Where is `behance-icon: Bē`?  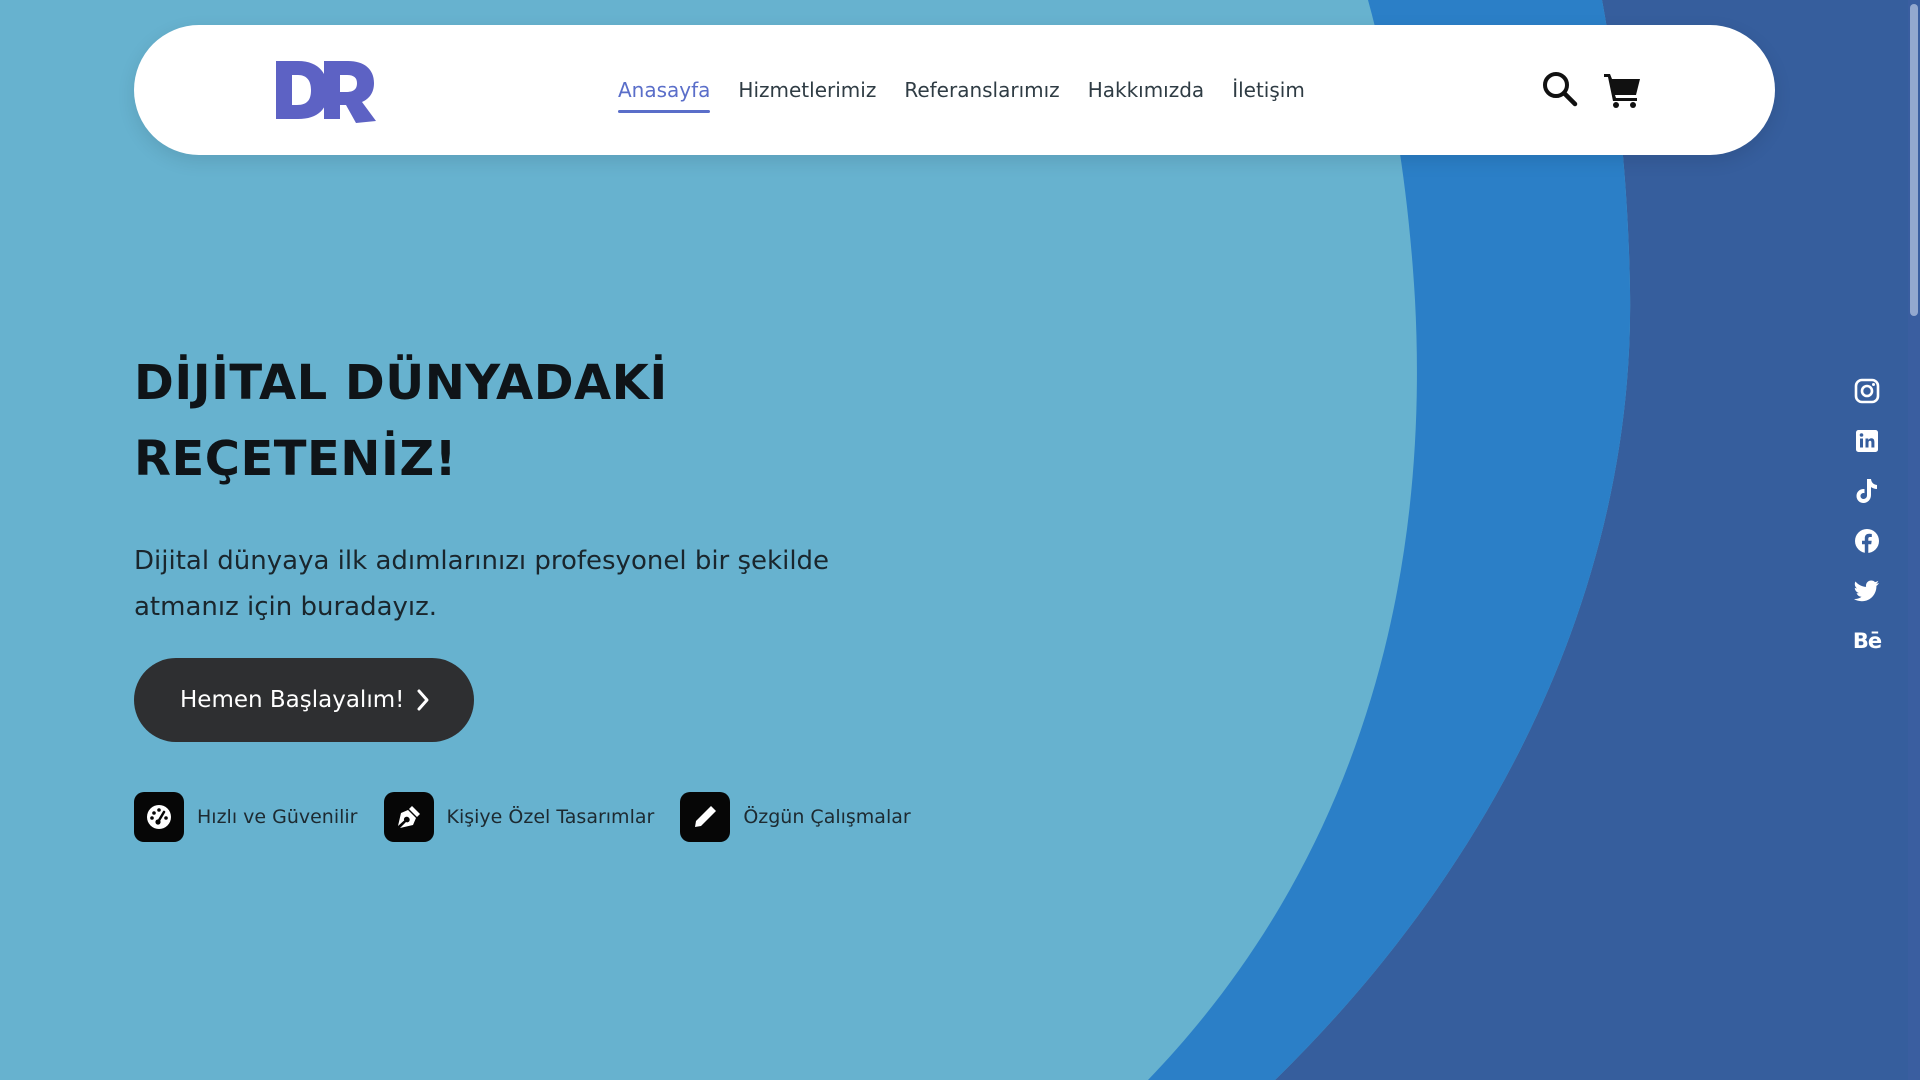
behance-icon: Bē is located at coordinates (1867, 641).